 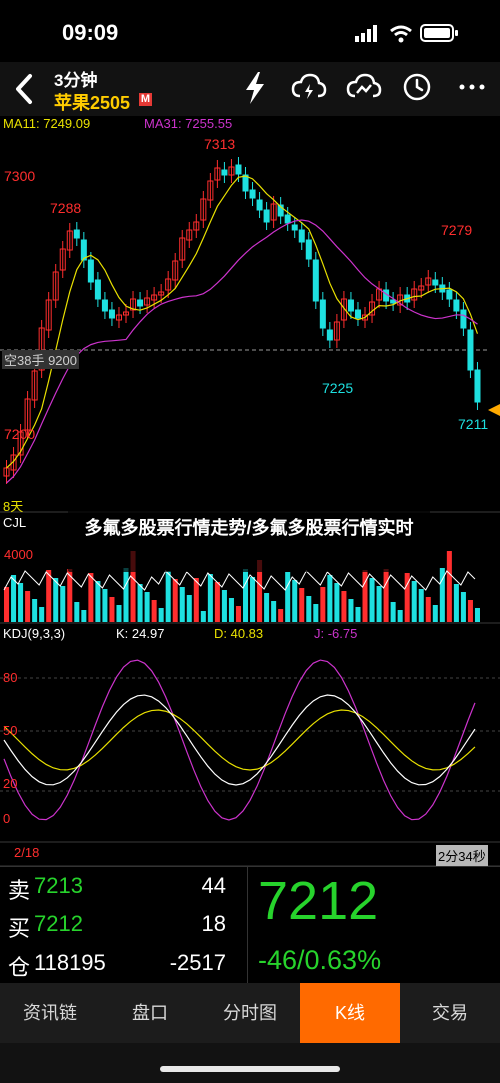 I want to click on tab-kline: K线, so click(x=350, y=1013).